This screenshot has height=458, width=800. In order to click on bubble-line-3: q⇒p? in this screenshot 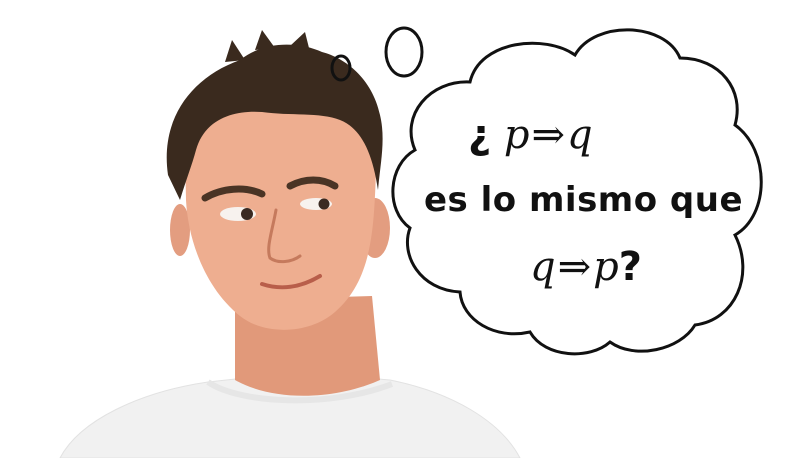, I will do `click(586, 267)`.